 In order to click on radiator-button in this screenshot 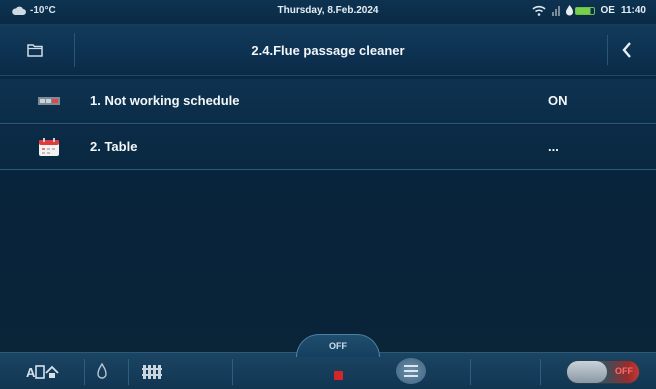, I will do `click(152, 372)`.